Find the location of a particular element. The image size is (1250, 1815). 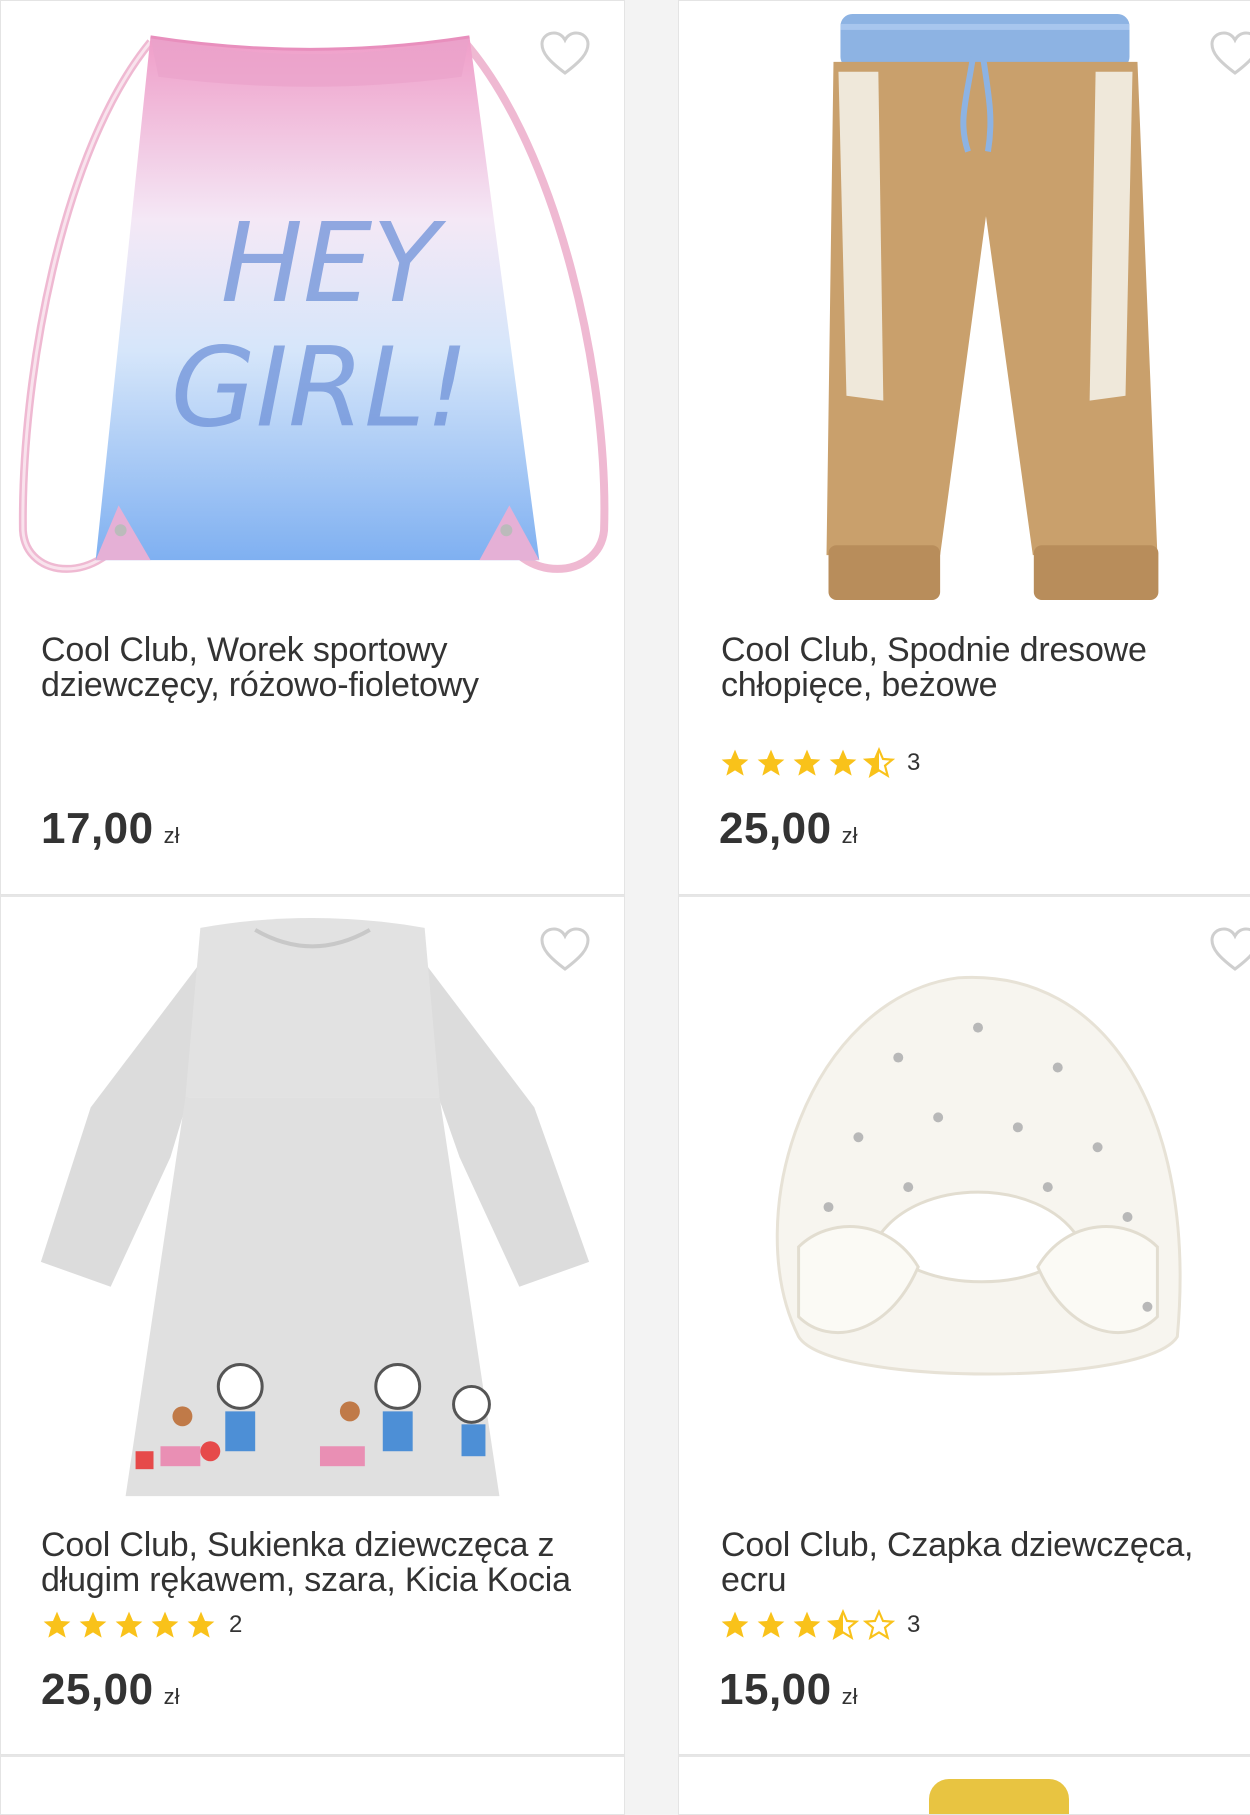

product-title: Cool Club, Czapka dziewczęca, ecru is located at coordinates (984, 1563).